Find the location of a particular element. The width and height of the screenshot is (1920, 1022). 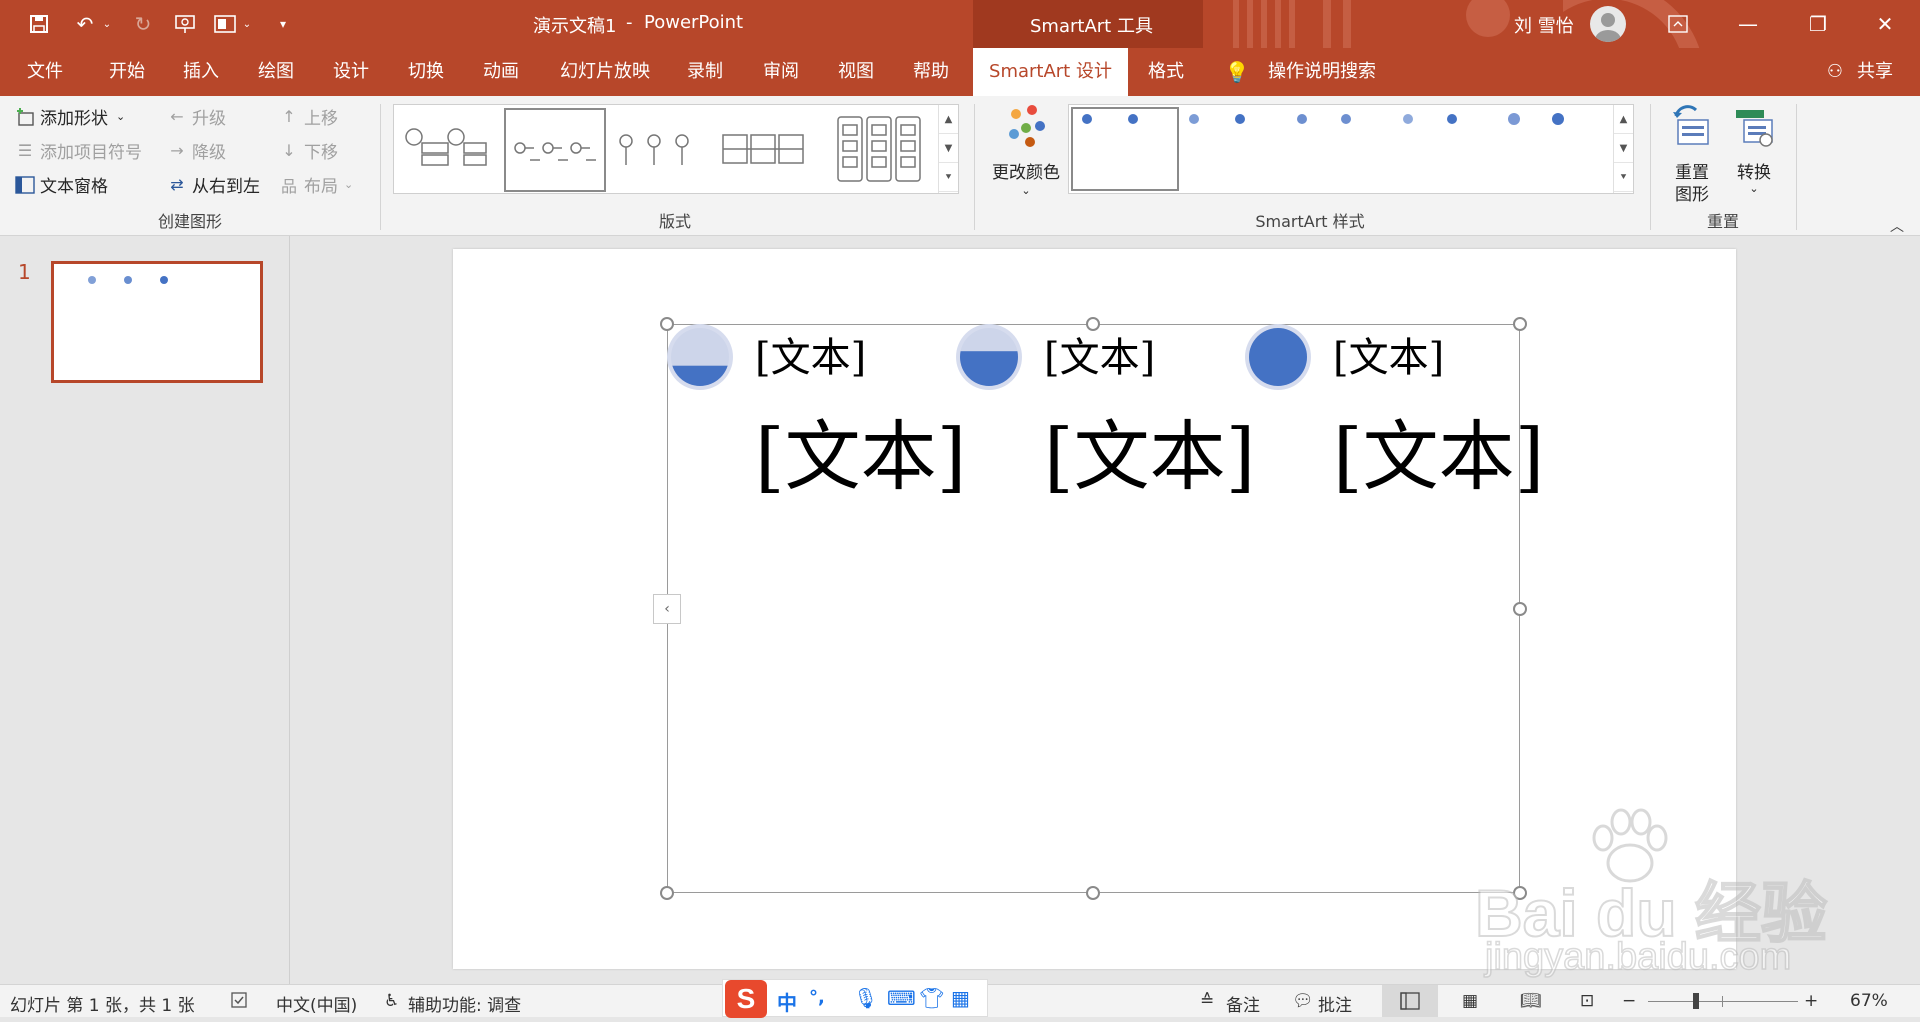

layouts-scroll: ▲ ▼ ⯆ is located at coordinates (948, 149).